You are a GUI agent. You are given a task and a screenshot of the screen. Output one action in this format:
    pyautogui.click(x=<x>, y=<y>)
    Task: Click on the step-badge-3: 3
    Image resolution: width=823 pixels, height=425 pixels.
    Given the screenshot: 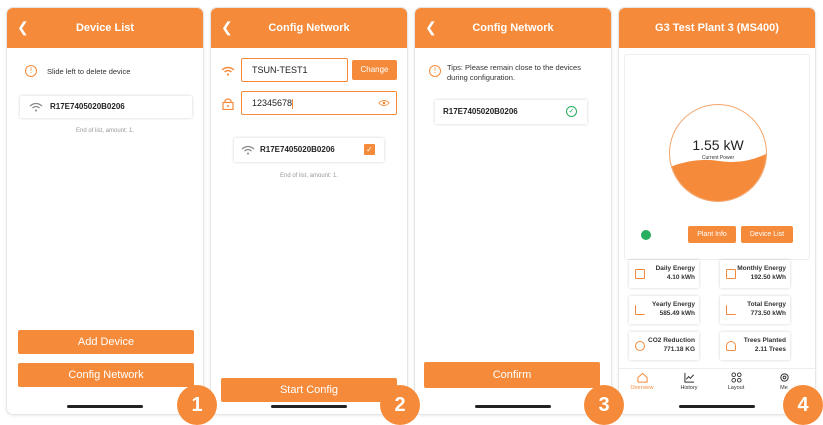 What is the action you would take?
    pyautogui.click(x=604, y=405)
    